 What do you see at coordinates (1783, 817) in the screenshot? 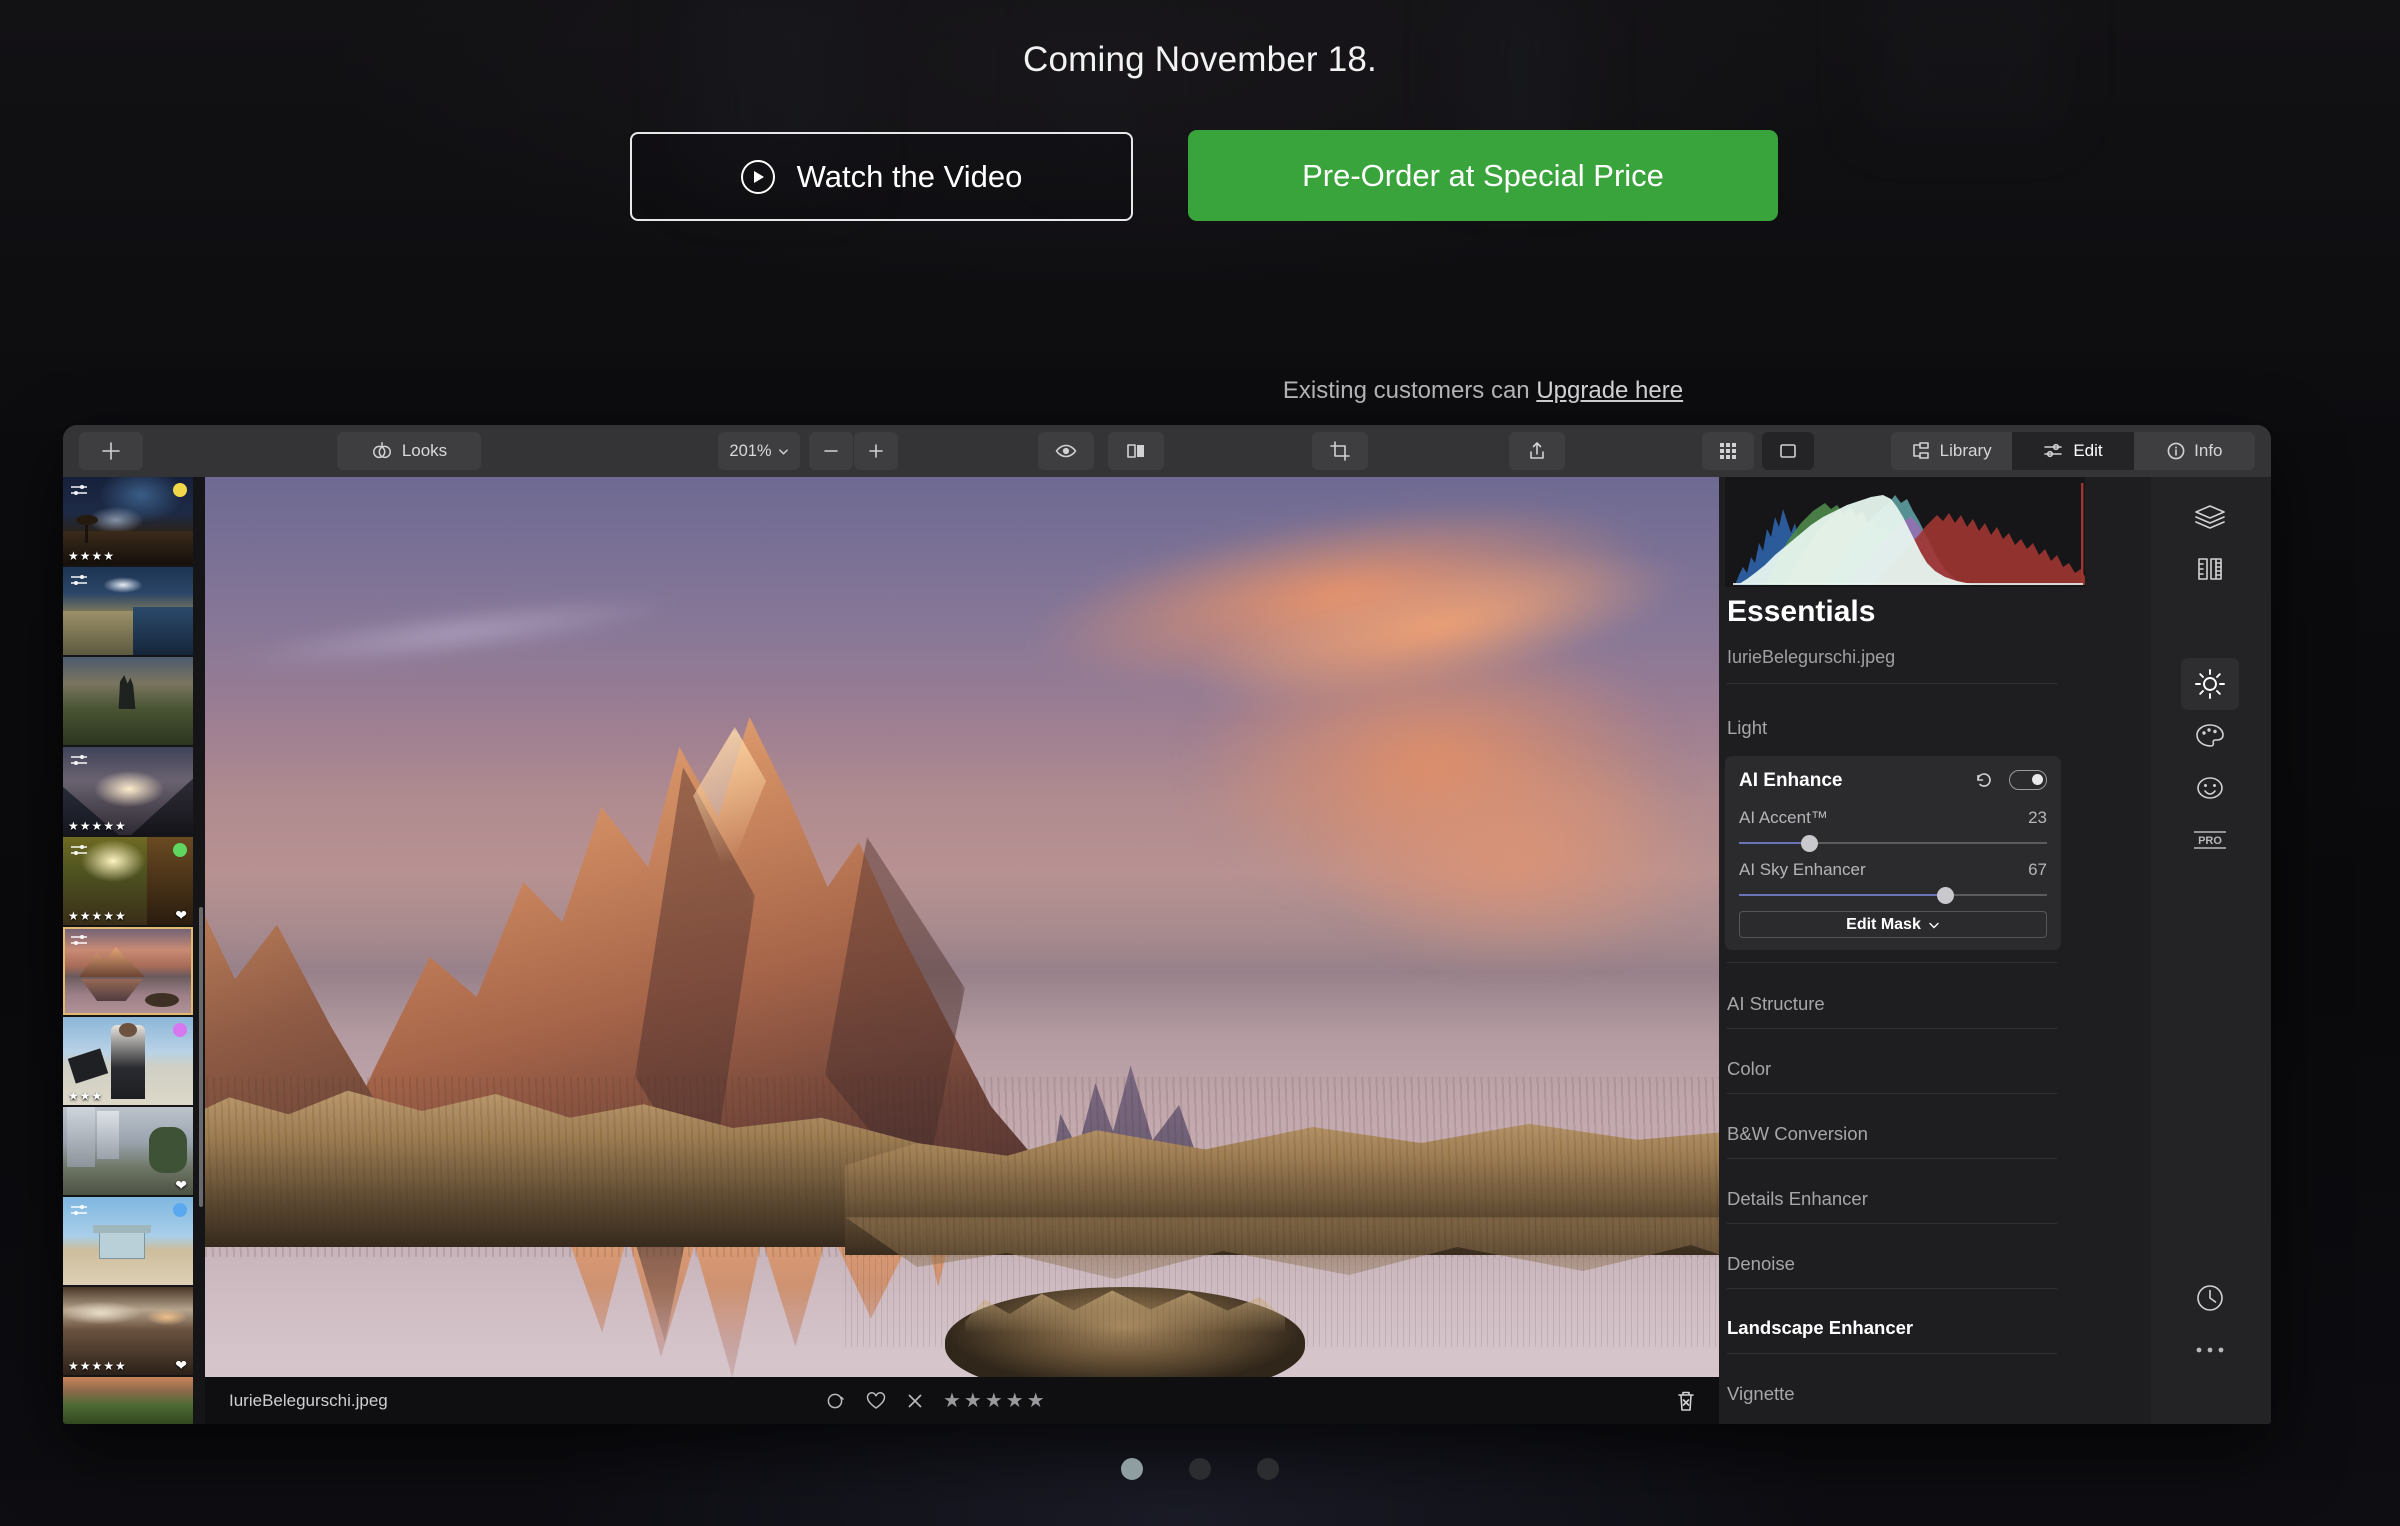
I see `slider-label-ai-accent: AI Accent™` at bounding box center [1783, 817].